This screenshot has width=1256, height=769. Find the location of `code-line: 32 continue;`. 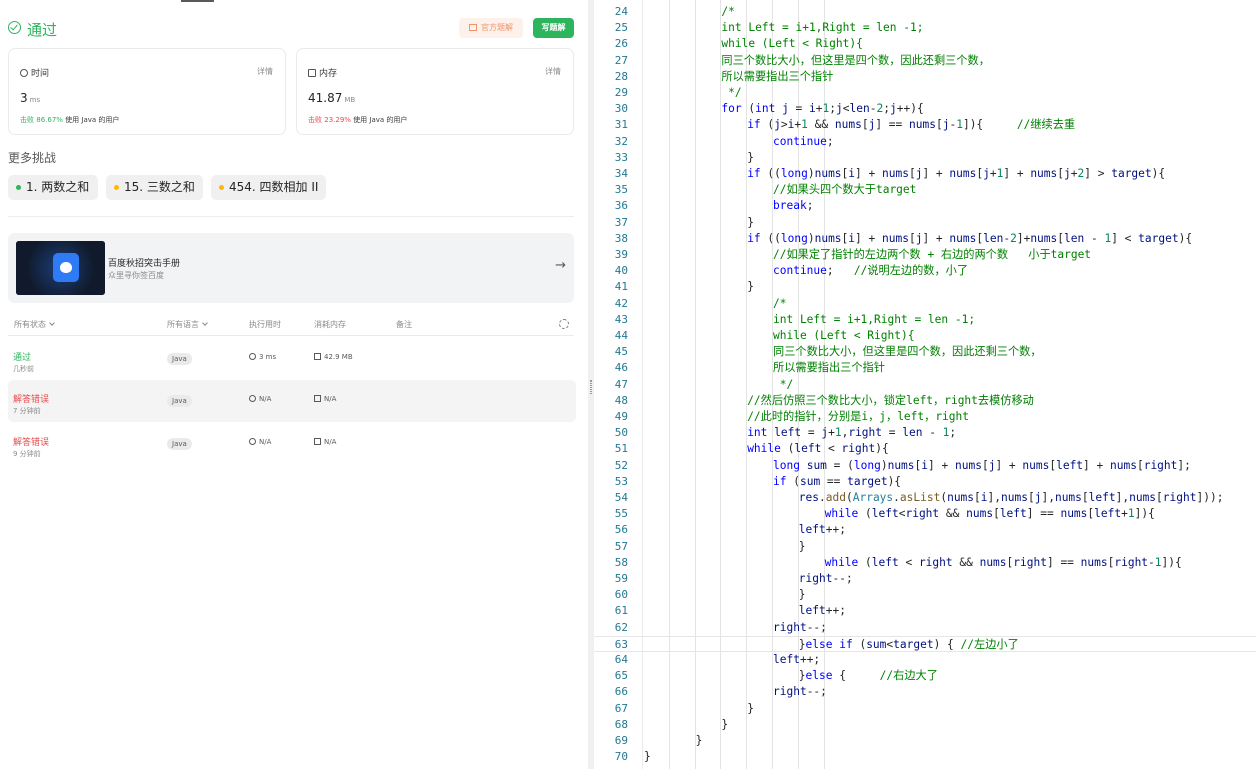

code-line: 32 continue; is located at coordinates (925, 142).